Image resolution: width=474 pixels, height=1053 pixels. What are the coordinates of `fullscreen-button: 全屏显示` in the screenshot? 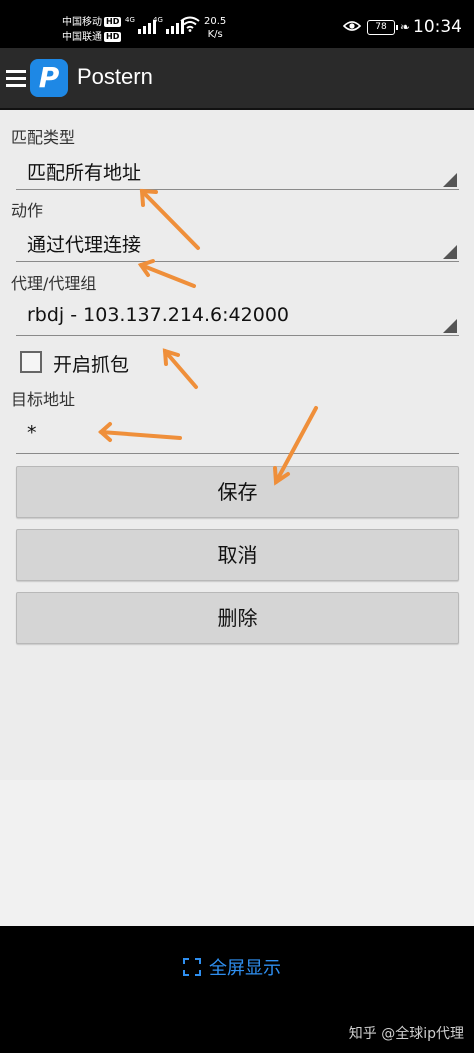 It's located at (232, 967).